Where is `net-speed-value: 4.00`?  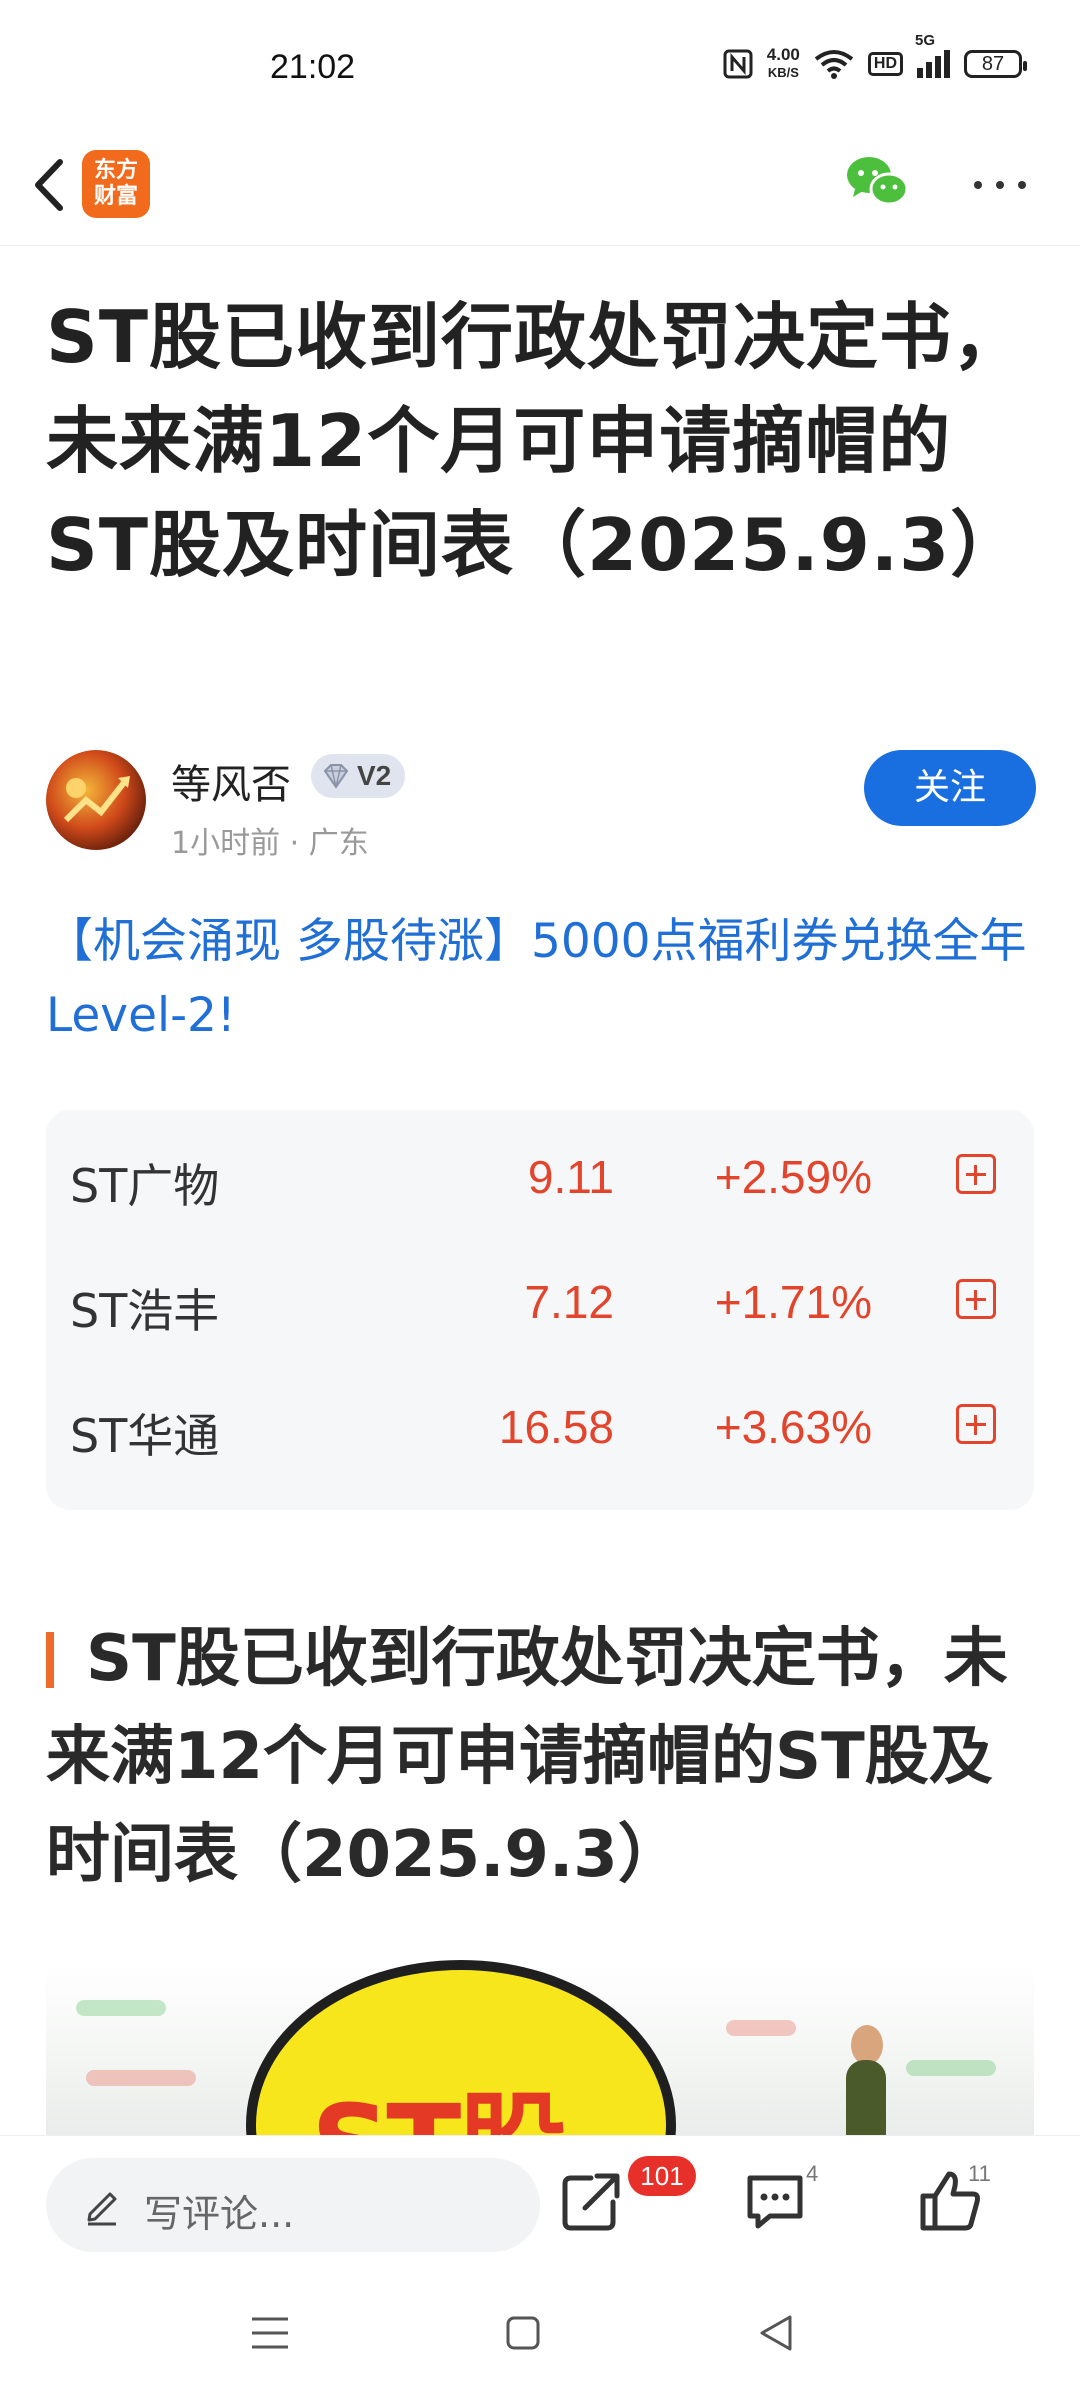
net-speed-value: 4.00 is located at coordinates (783, 54).